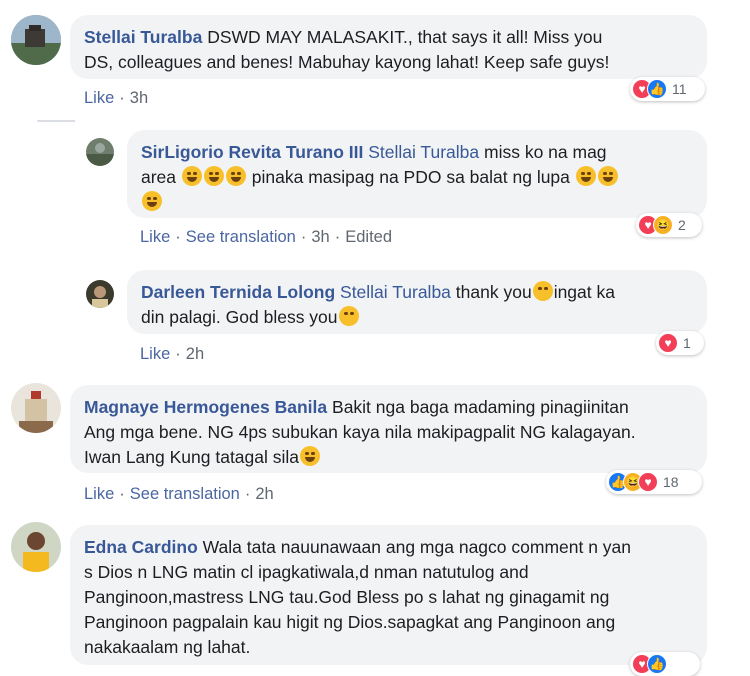 This screenshot has width=750, height=676. Describe the element at coordinates (542, 291) in the screenshot. I see `kissing-emoji-icon` at that location.